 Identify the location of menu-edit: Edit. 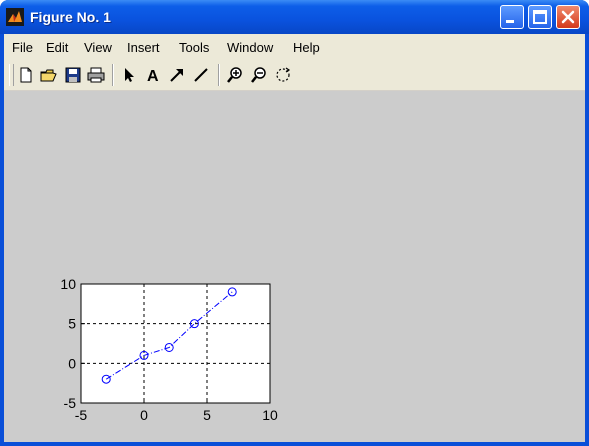
(57, 47).